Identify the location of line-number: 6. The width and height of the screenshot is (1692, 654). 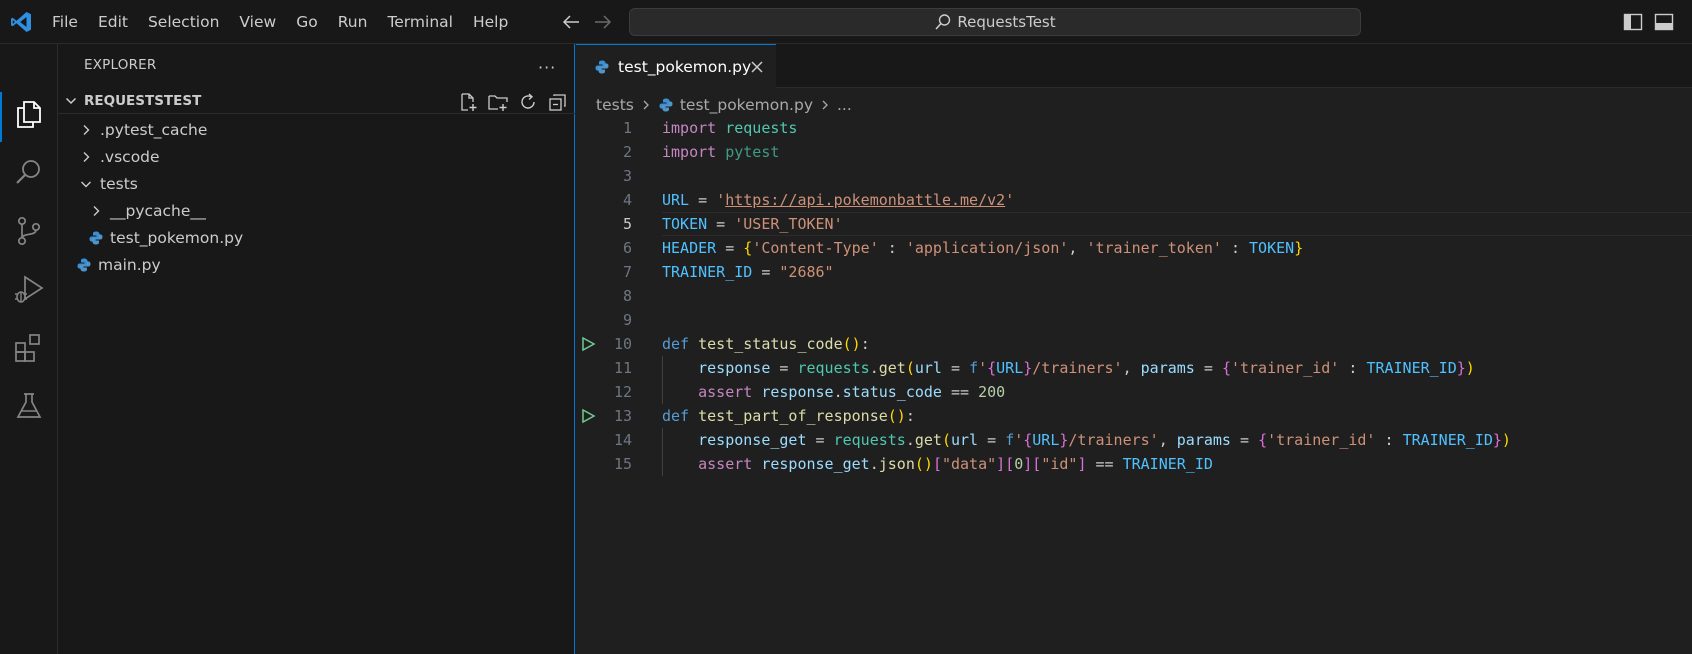
(627, 248).